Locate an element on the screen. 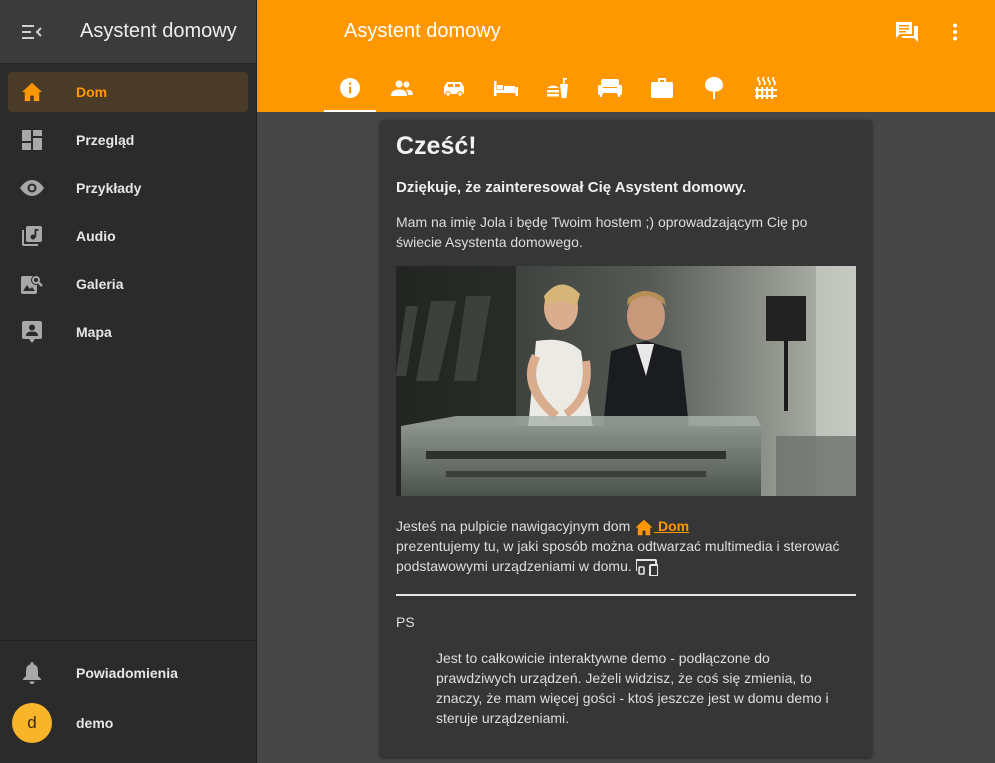 The width and height of the screenshot is (995, 763). sidebar-item-dom: Dom is located at coordinates (128, 92).